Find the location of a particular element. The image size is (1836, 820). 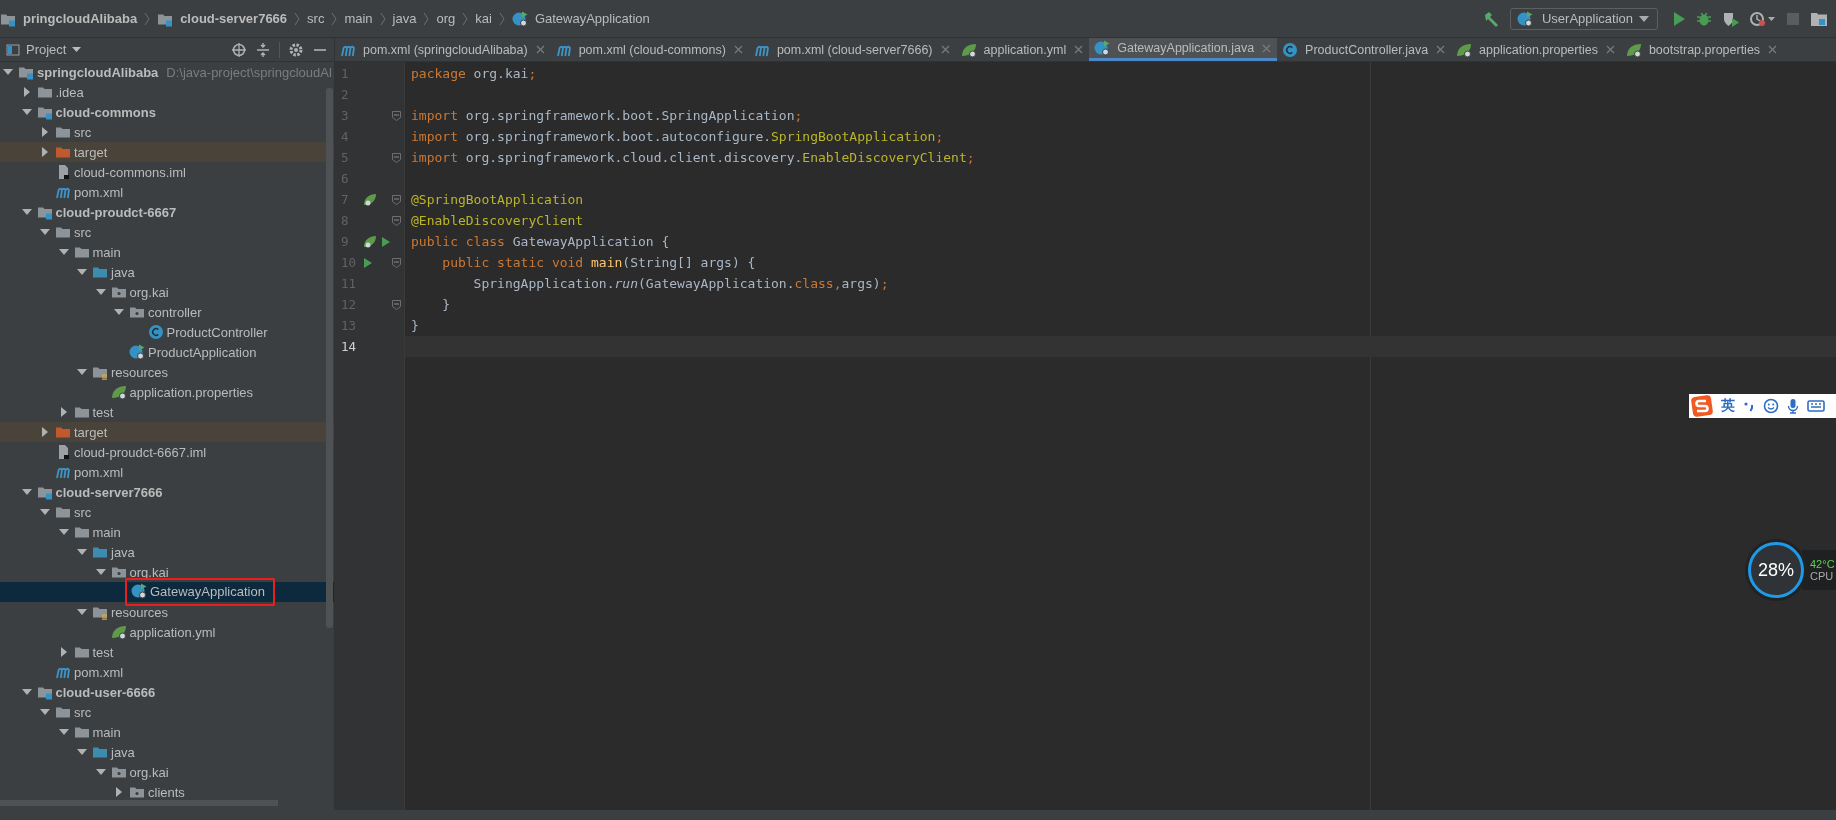

collapse-all-icon is located at coordinates (263, 49).